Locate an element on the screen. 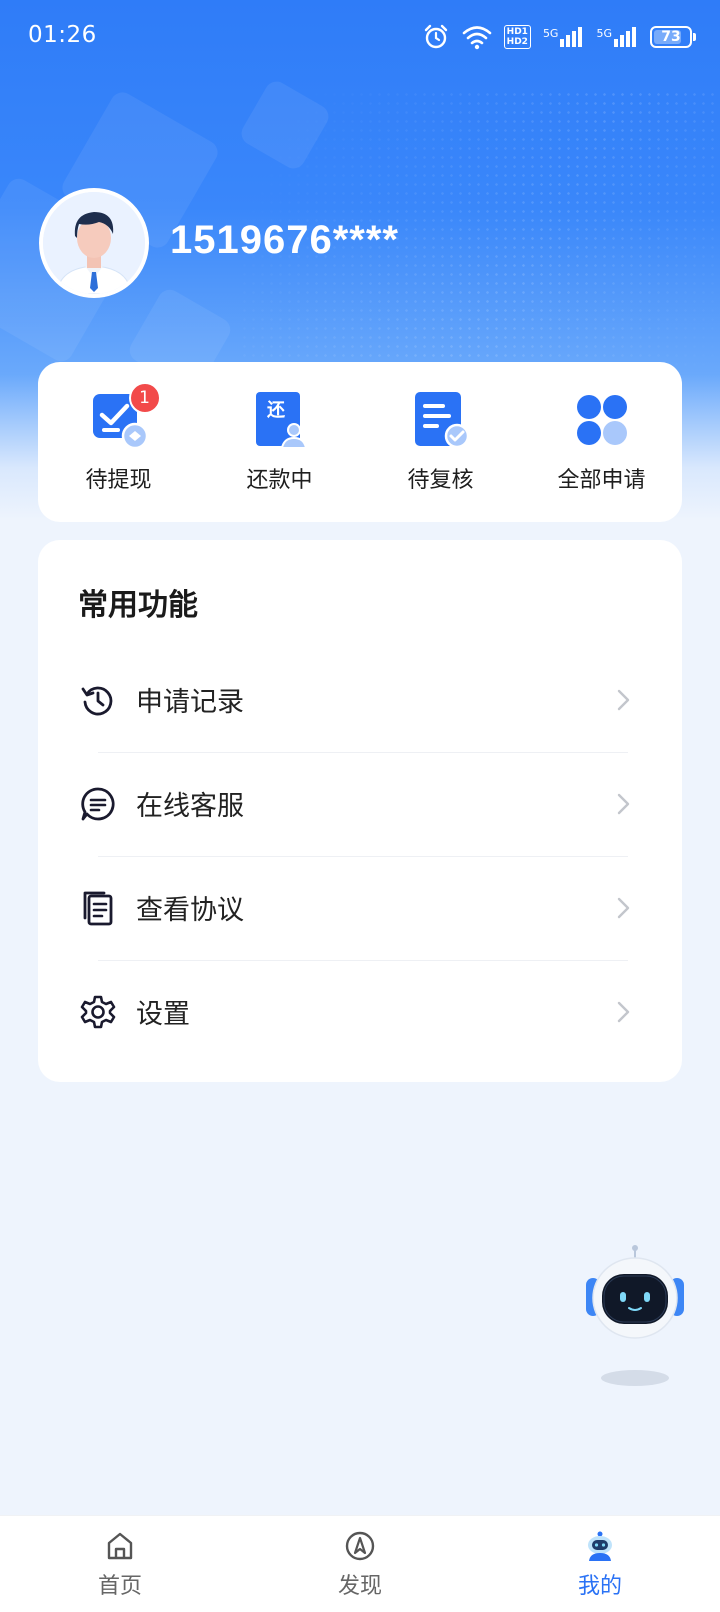 The width and height of the screenshot is (720, 1612). avatar-person-icon is located at coordinates (94, 243).